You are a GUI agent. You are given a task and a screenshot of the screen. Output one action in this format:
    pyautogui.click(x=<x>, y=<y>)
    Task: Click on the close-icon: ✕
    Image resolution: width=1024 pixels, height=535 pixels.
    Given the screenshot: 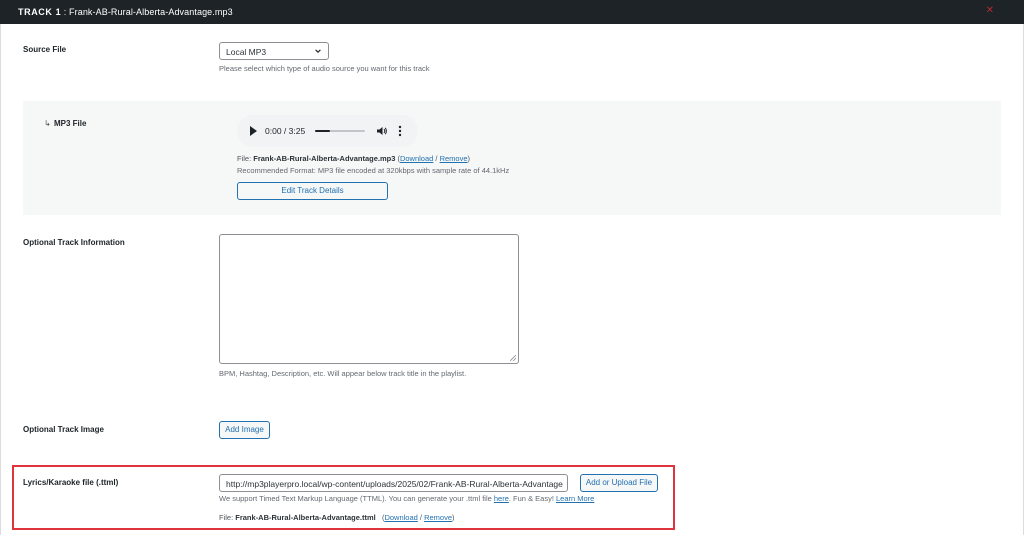 What is the action you would take?
    pyautogui.click(x=990, y=11)
    